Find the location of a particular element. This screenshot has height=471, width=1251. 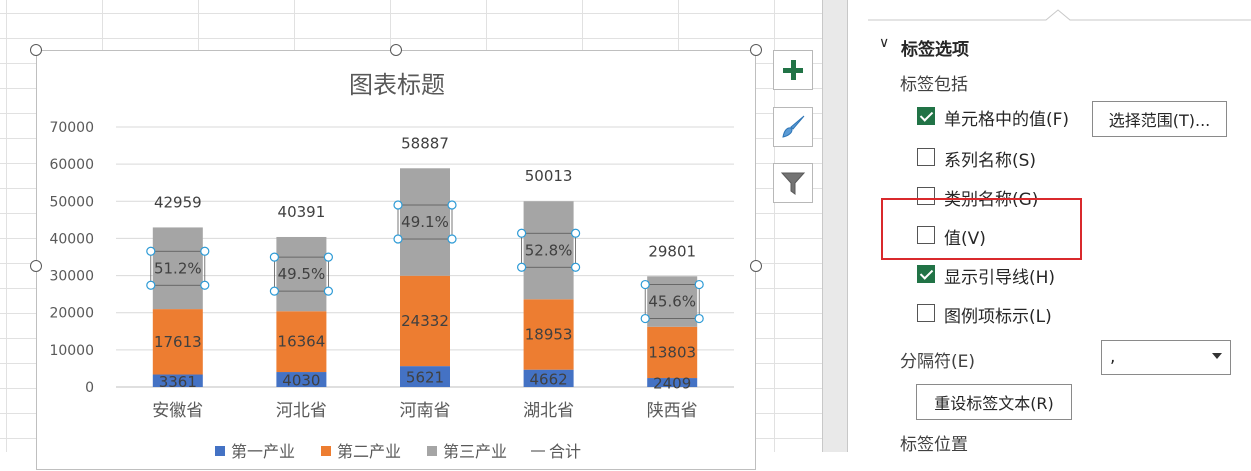

plus-icon is located at coordinates (793, 70).